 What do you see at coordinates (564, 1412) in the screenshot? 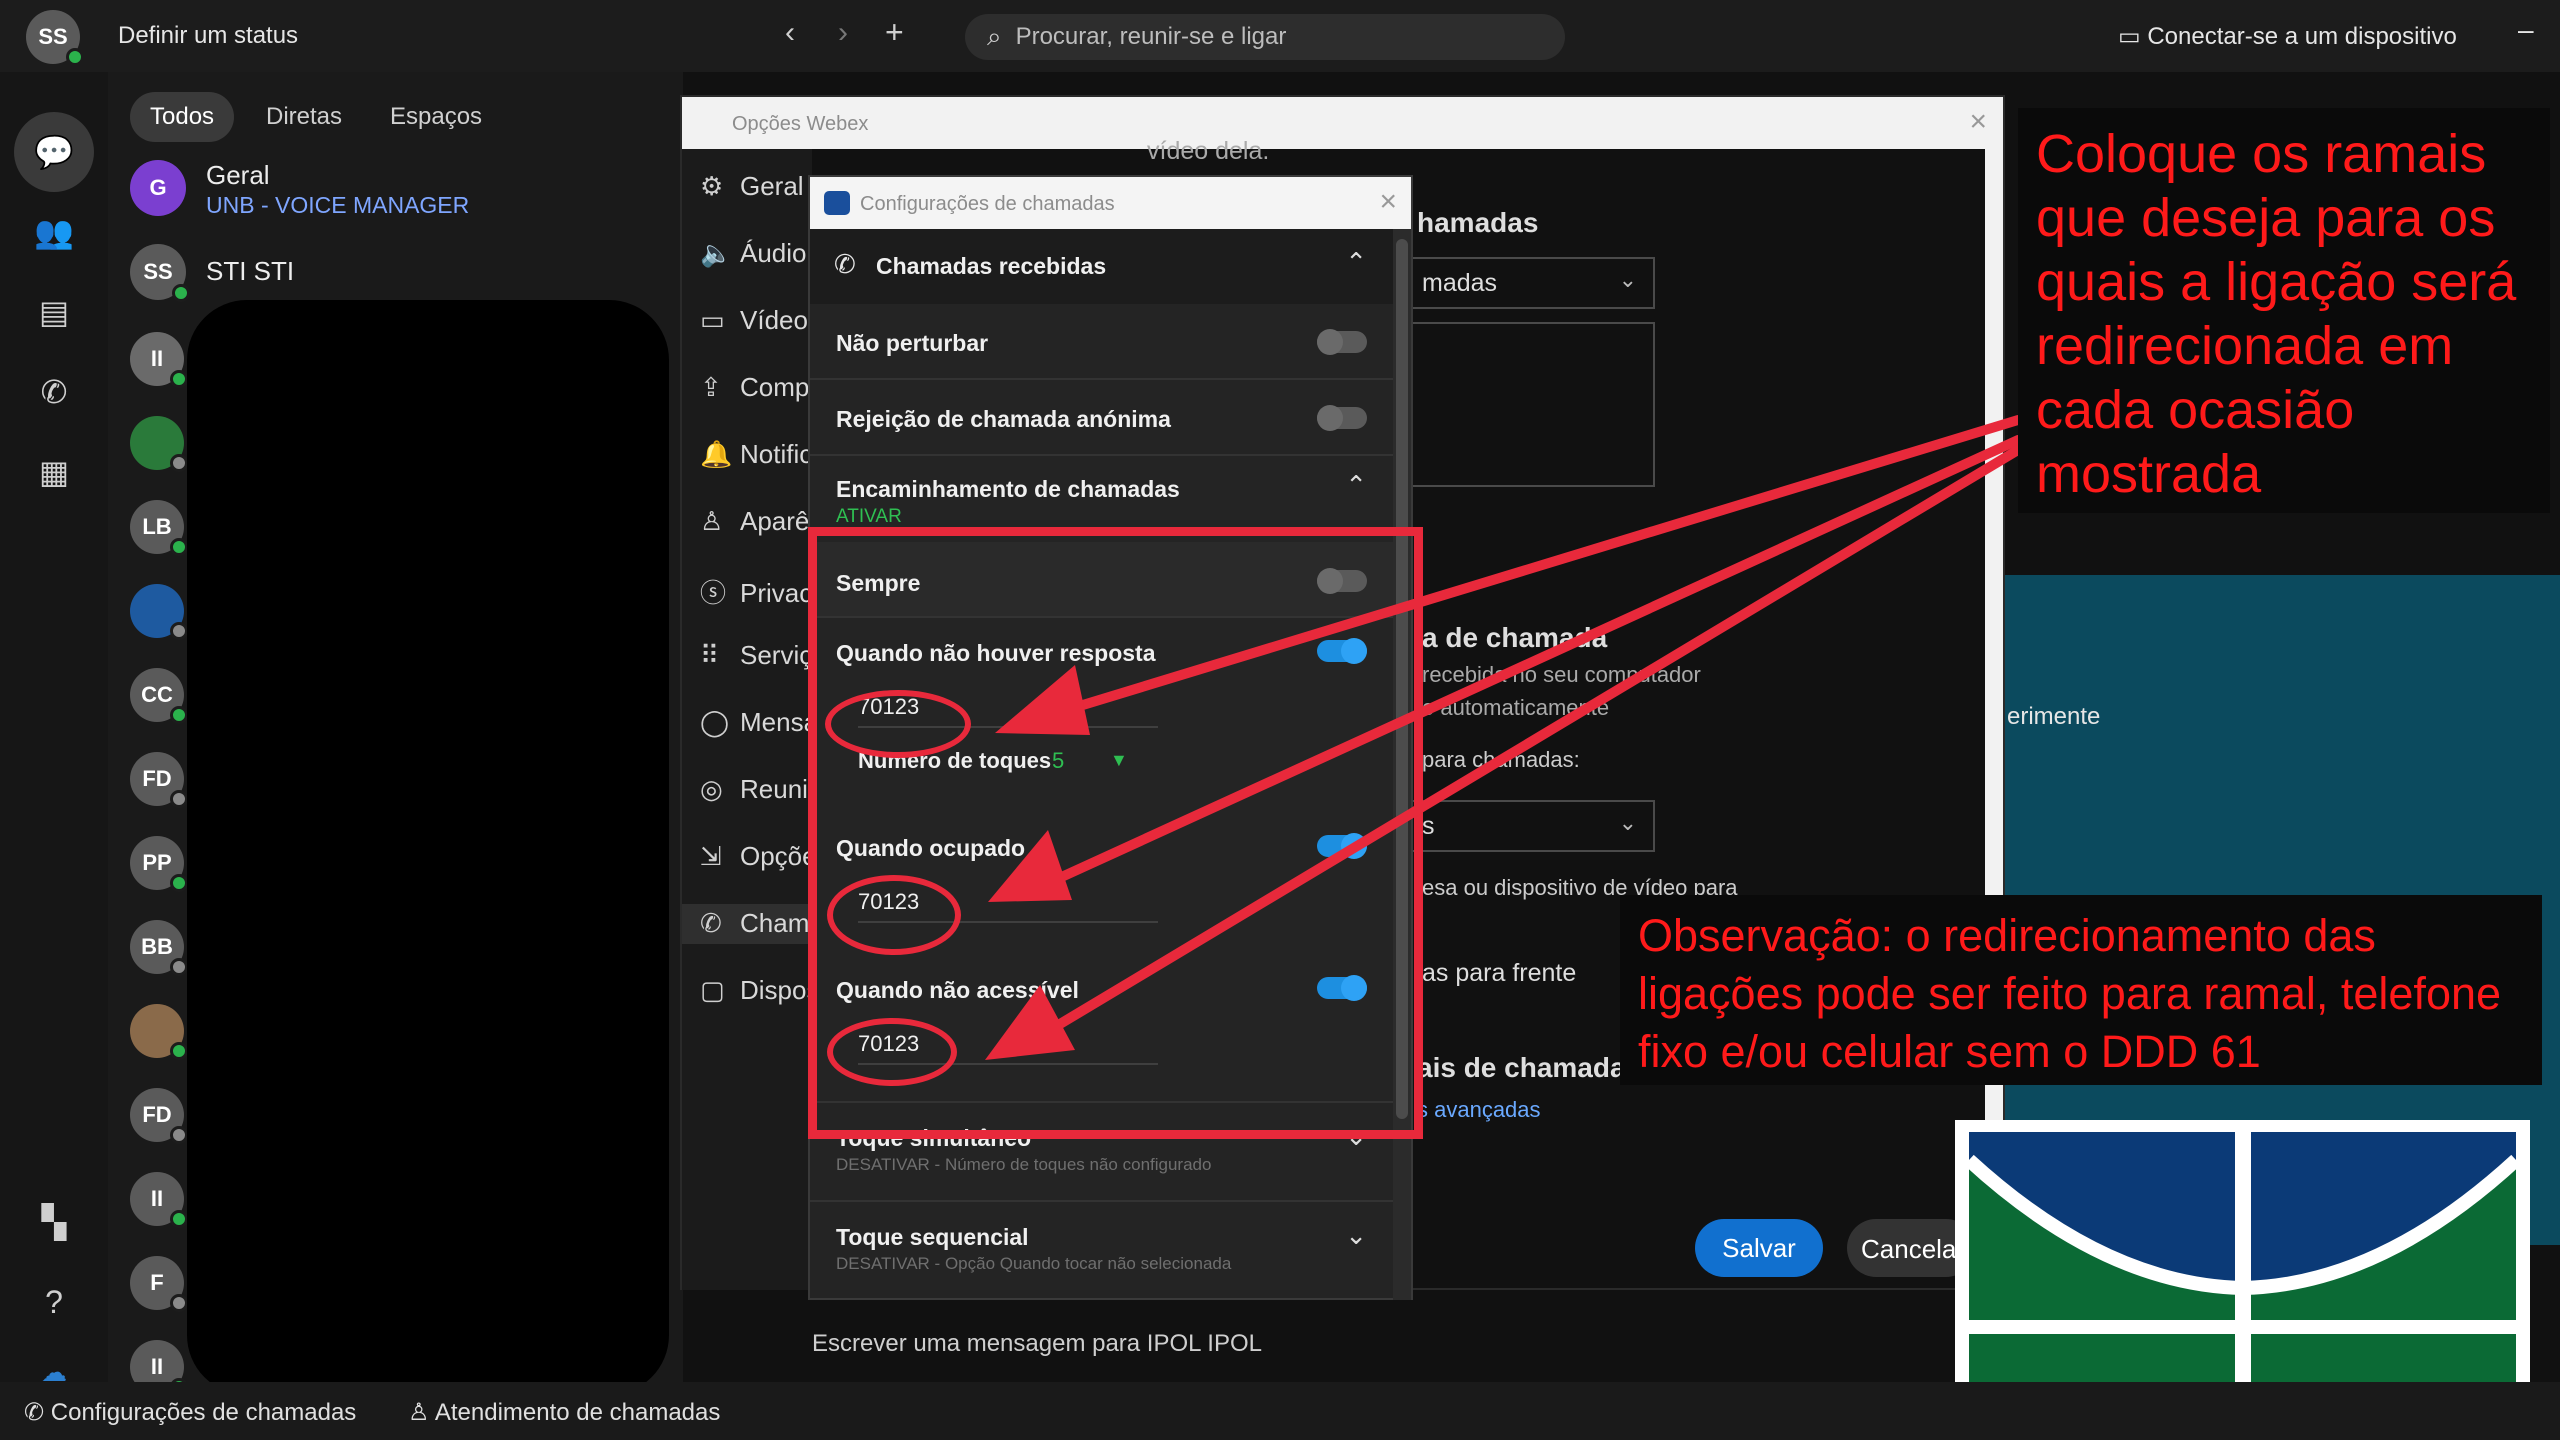
I see `call-handling-link: ♙ Atendimento de chamadas` at bounding box center [564, 1412].